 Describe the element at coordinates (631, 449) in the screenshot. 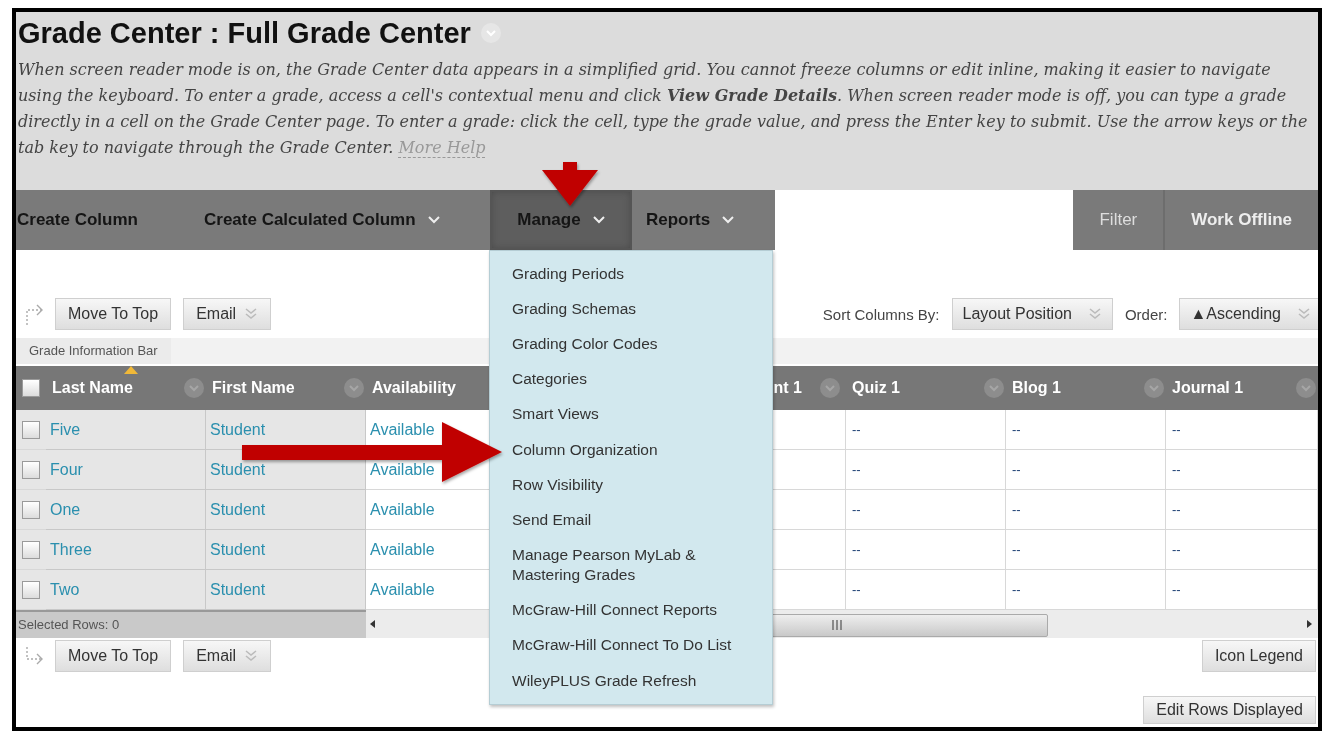

I see `menu-item: Column Organization` at that location.